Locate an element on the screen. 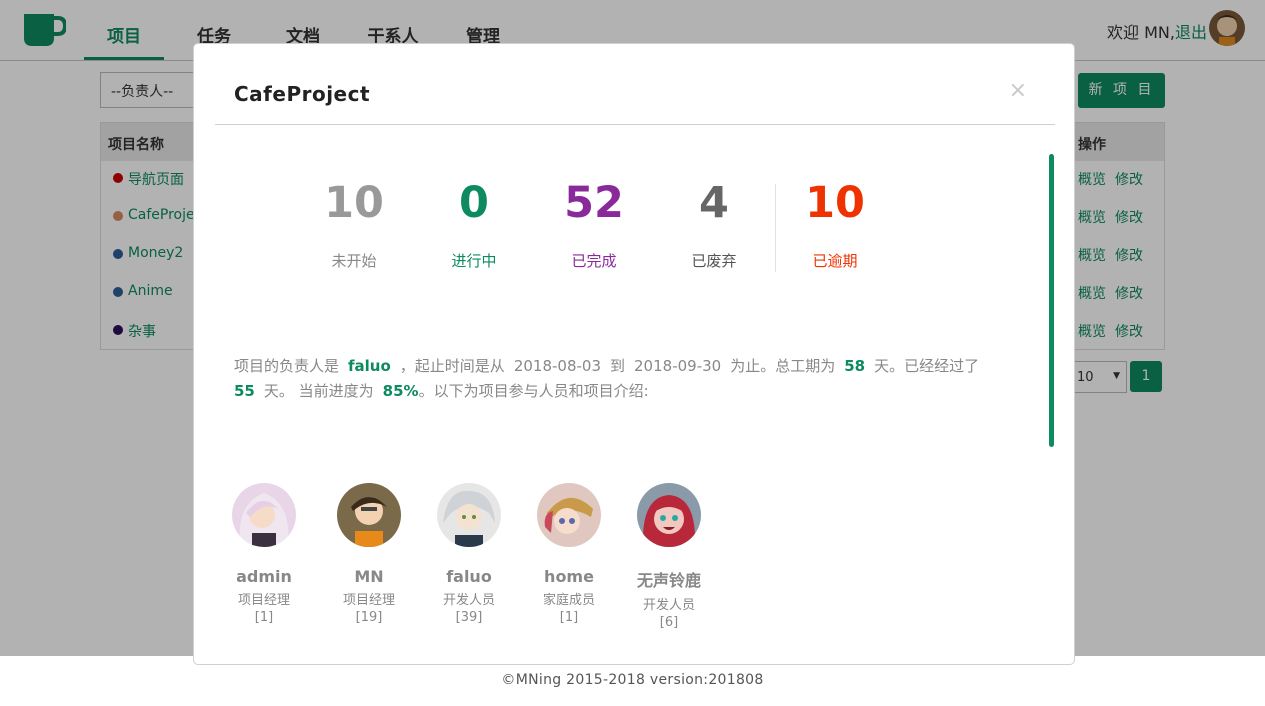  member-name: 无声铃鹿 is located at coordinates (668, 580).